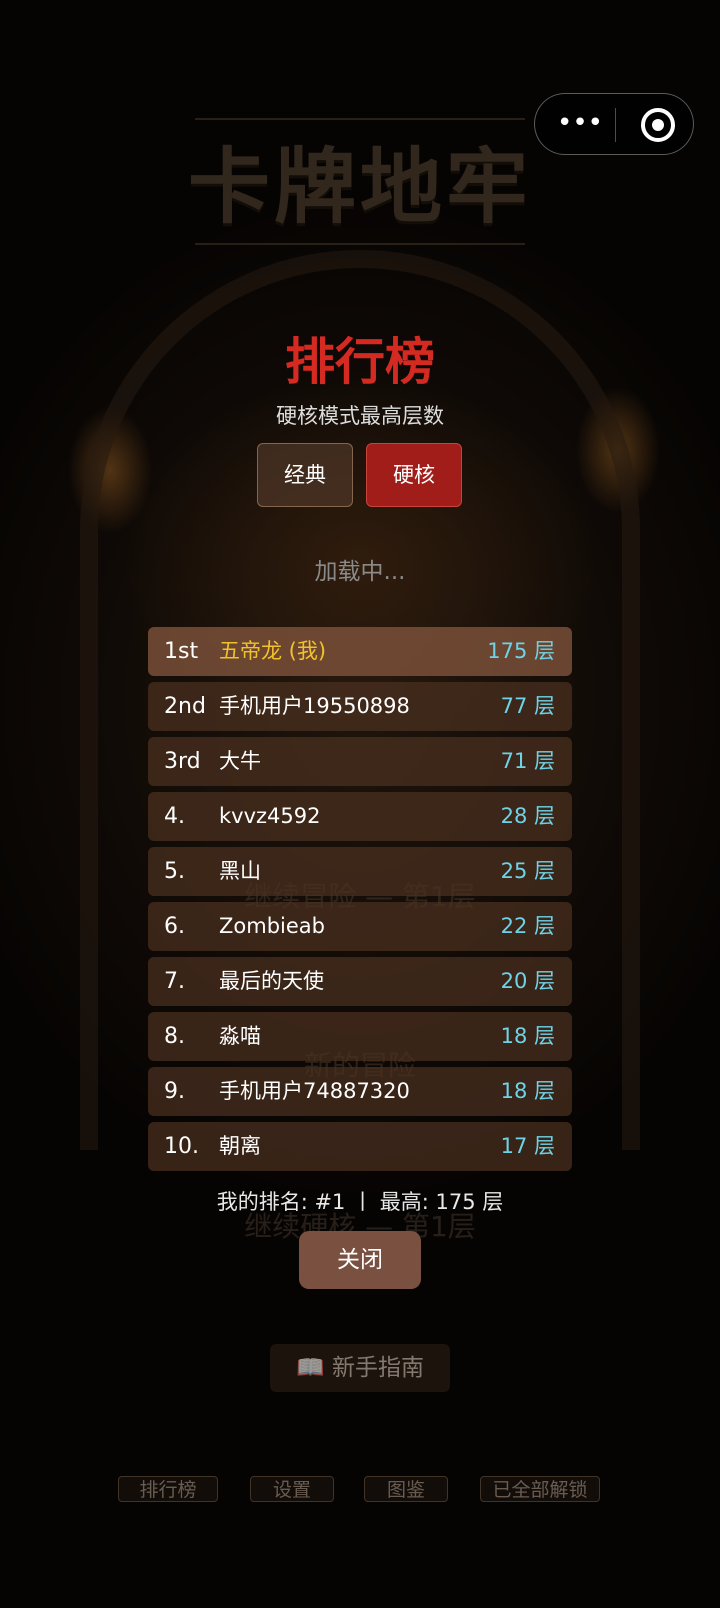  I want to click on tab-hardcore: 硬核, so click(414, 475).